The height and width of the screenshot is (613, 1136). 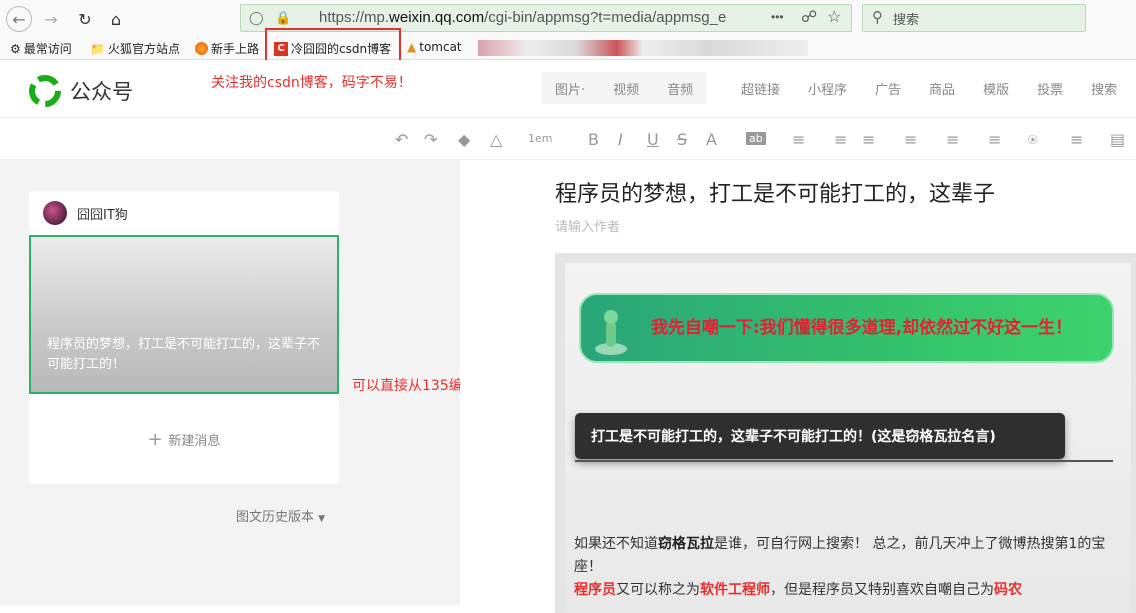 I want to click on banner-text: 我先自嘲一下:我们懂得很多道理,却依然过不好这一生！, so click(x=861, y=328).